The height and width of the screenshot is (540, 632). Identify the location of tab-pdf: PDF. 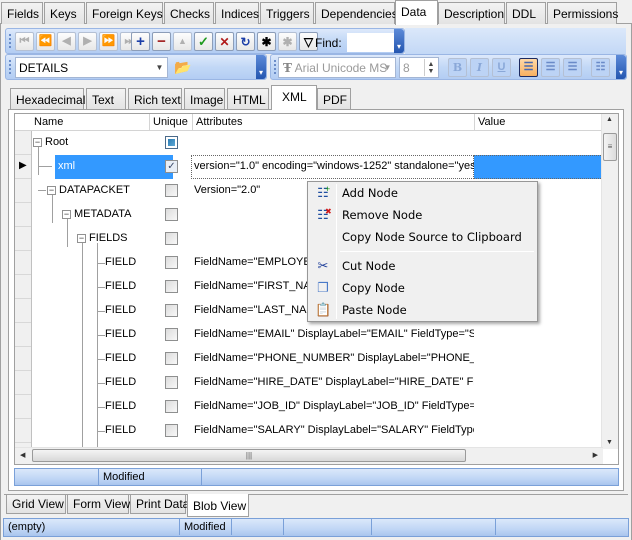
(334, 98).